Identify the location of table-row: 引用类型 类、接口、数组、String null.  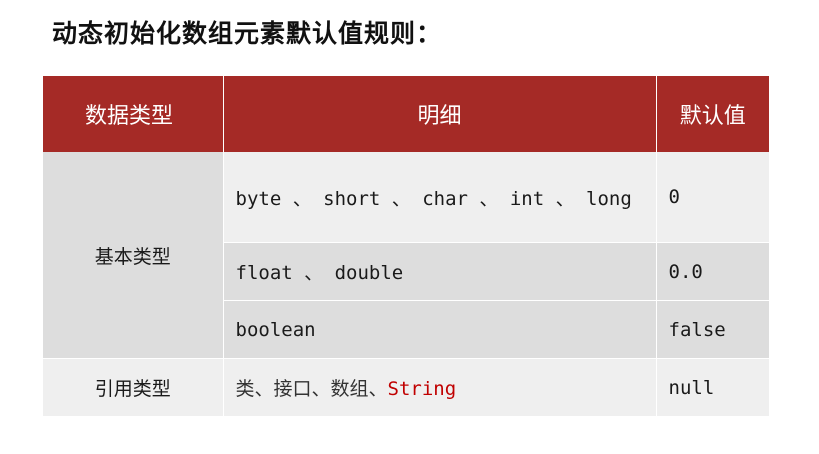
(406, 387).